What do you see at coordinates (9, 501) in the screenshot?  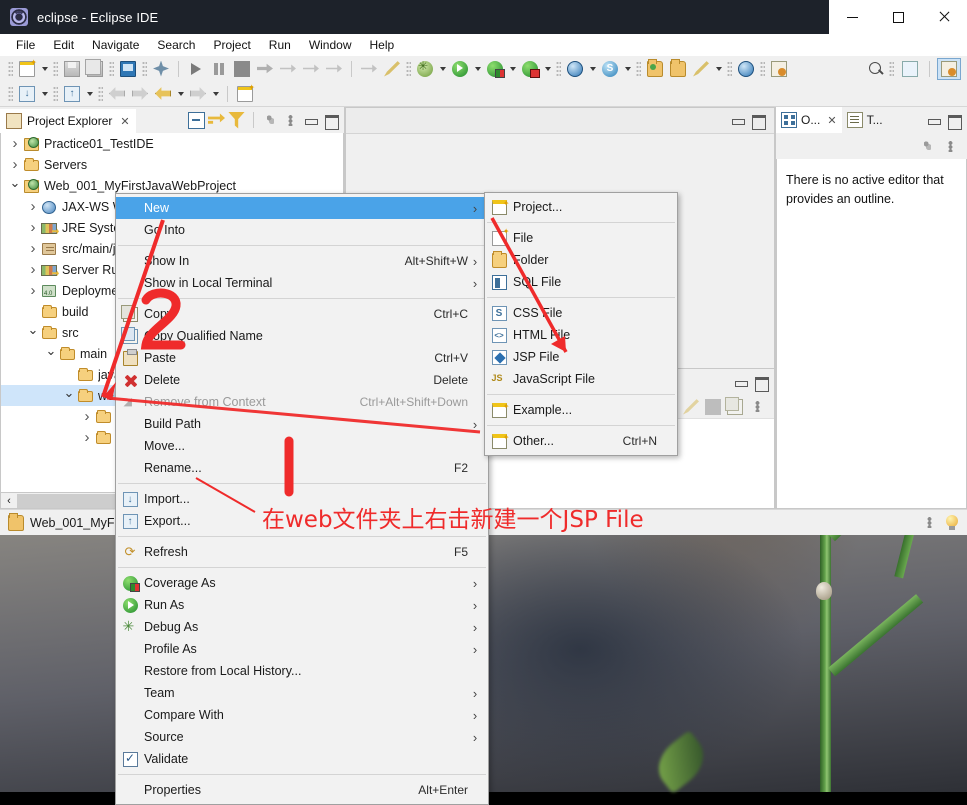 I see `scroll-left-icon: ‹` at bounding box center [9, 501].